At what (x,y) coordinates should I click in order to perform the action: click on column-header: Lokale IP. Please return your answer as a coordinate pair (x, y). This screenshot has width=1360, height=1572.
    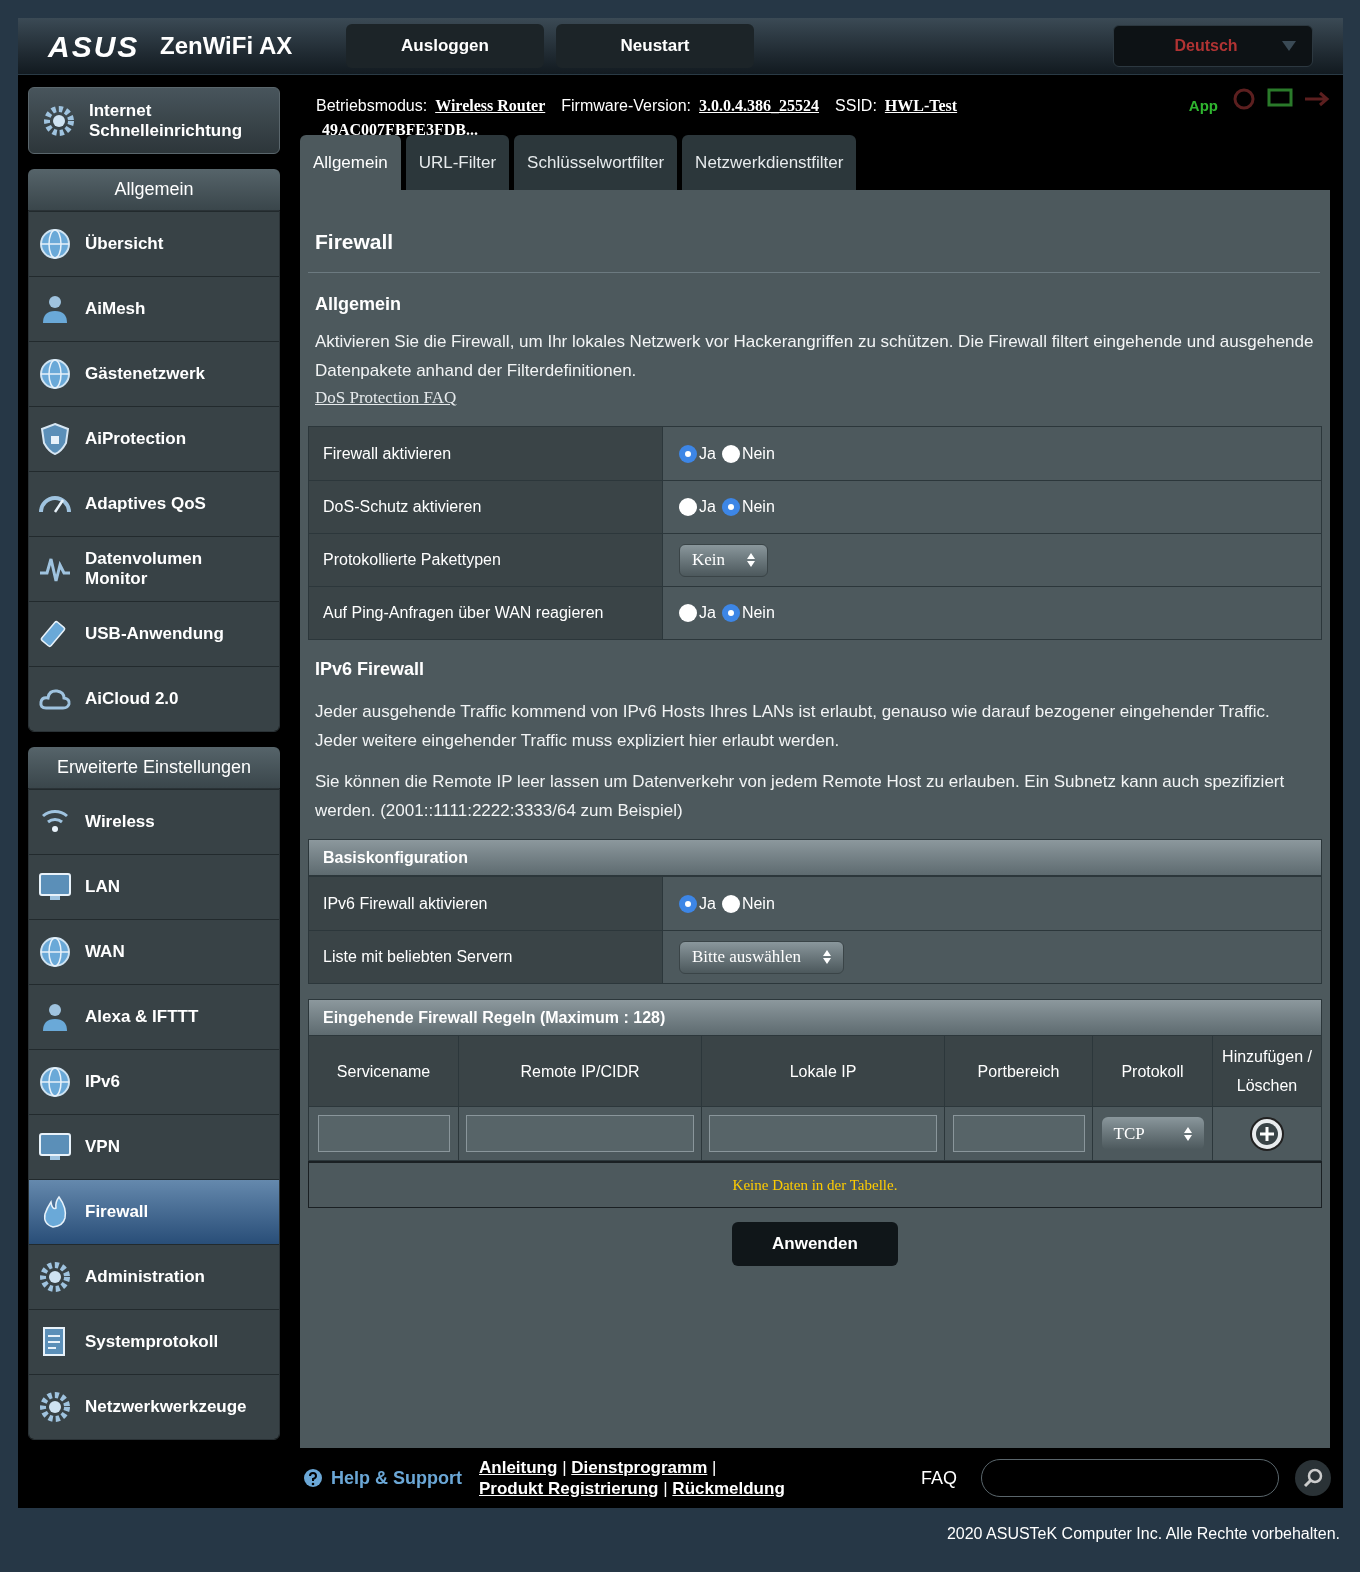
    Looking at the image, I should click on (823, 1071).